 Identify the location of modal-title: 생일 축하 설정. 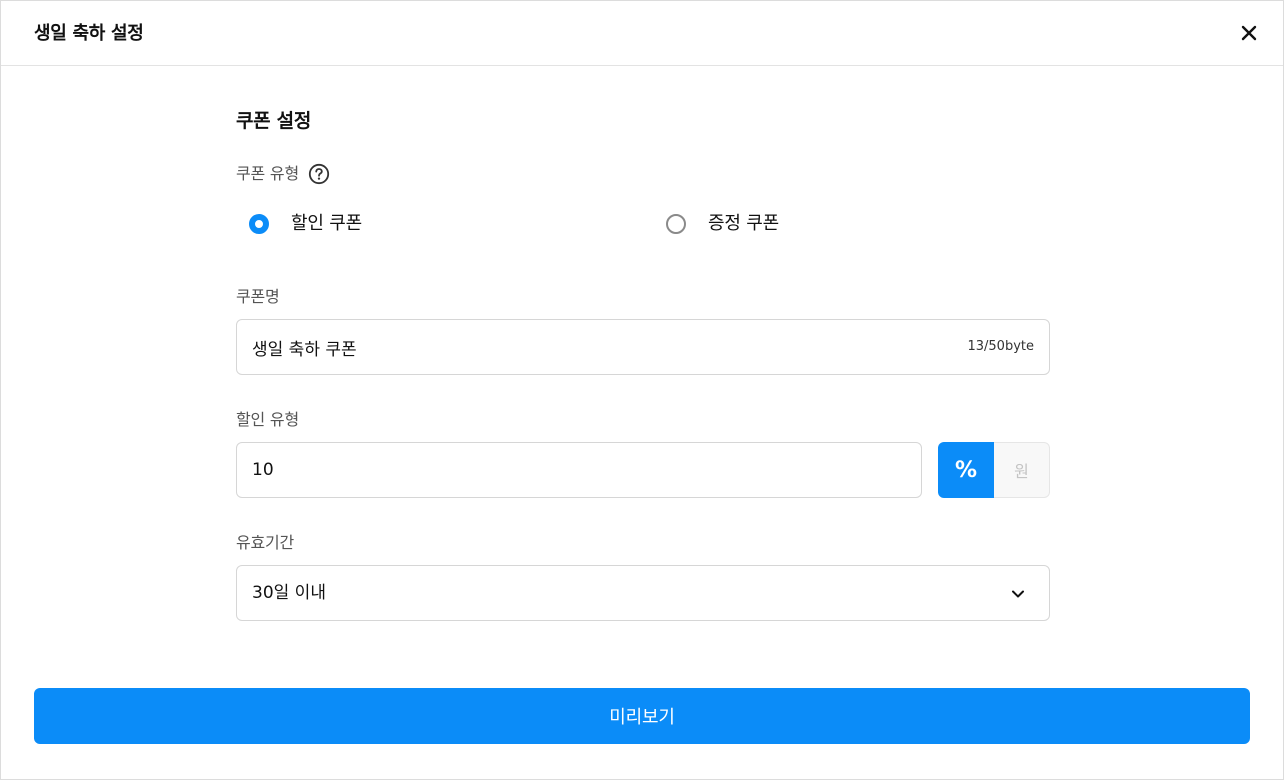
(89, 33).